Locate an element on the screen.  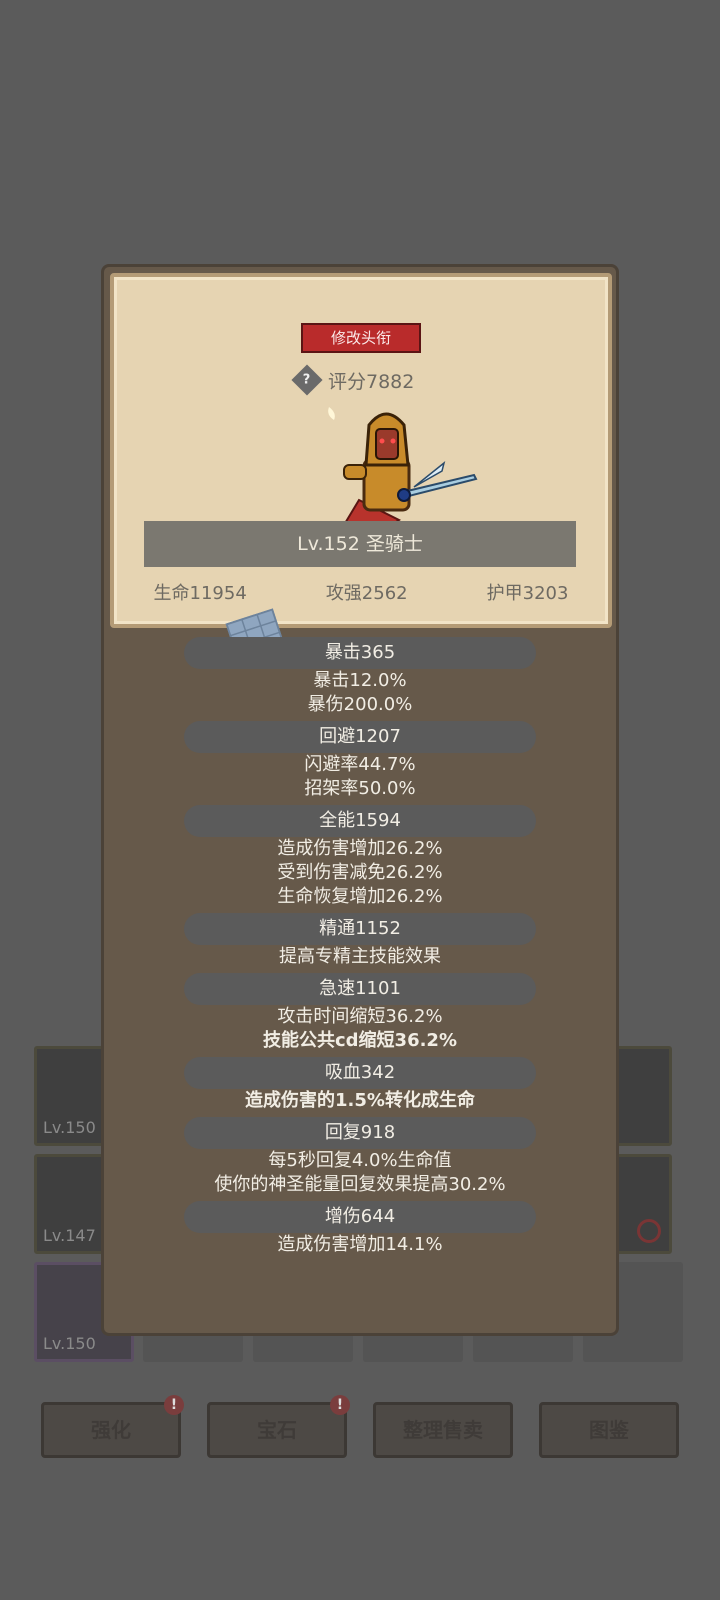
enhance-label: 强化 is located at coordinates (111, 1430).